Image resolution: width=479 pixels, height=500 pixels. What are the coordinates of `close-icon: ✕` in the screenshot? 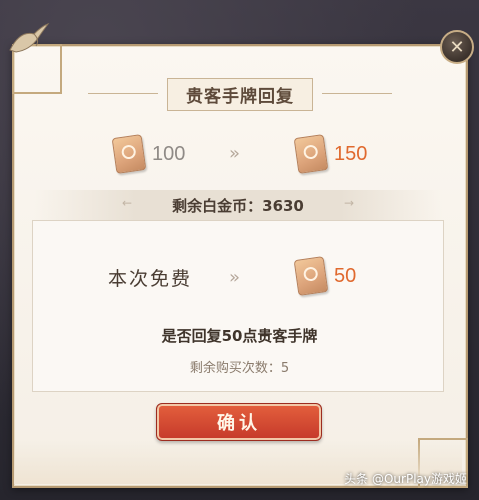 It's located at (457, 47).